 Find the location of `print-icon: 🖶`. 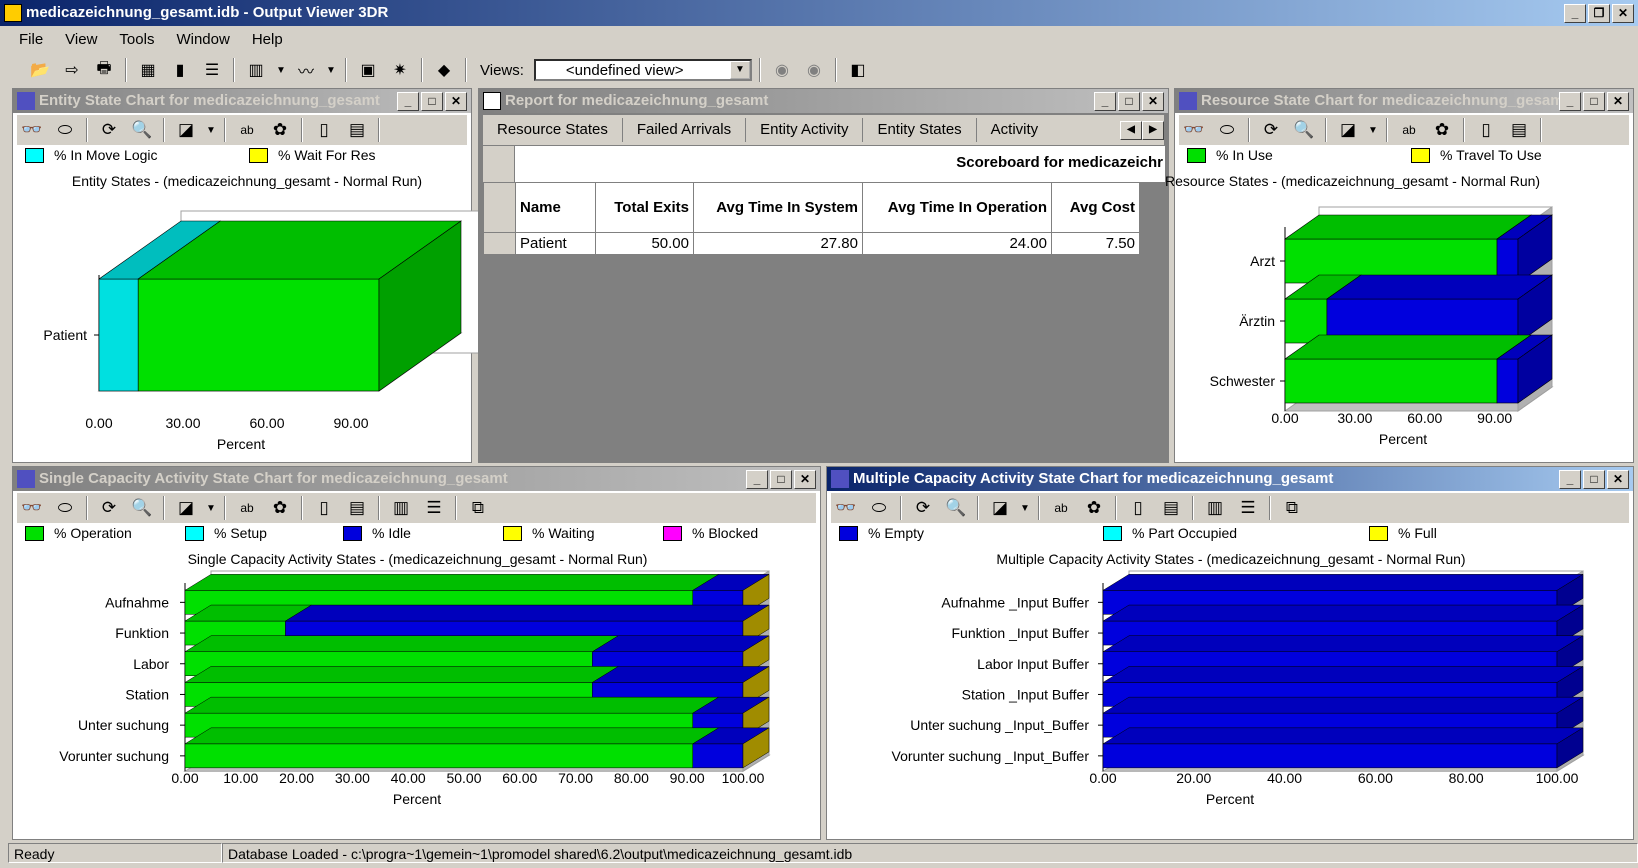

print-icon: 🖶 is located at coordinates (104, 70).